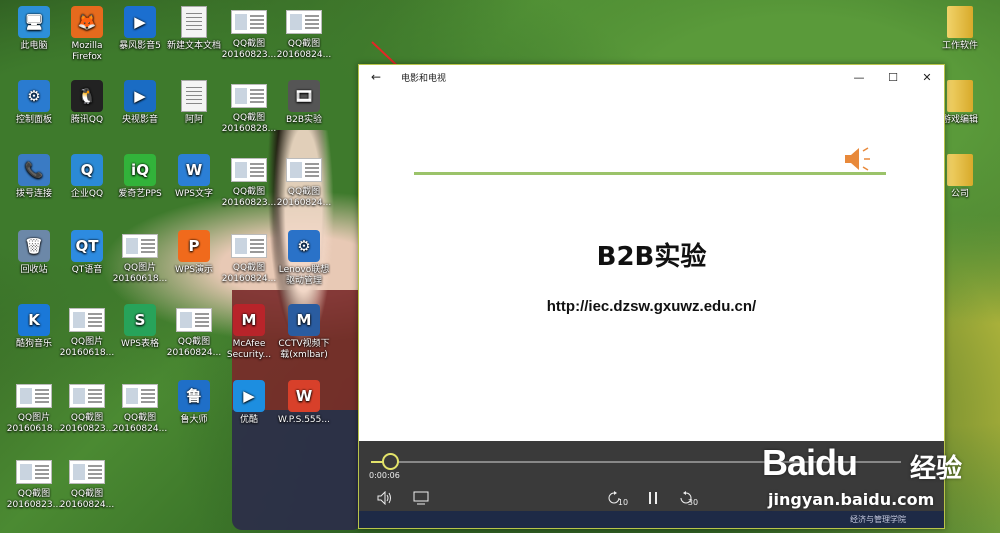 This screenshot has height=533, width=1000. Describe the element at coordinates (194, 29) in the screenshot. I see `desktop-icon: 新建文本文档` at that location.